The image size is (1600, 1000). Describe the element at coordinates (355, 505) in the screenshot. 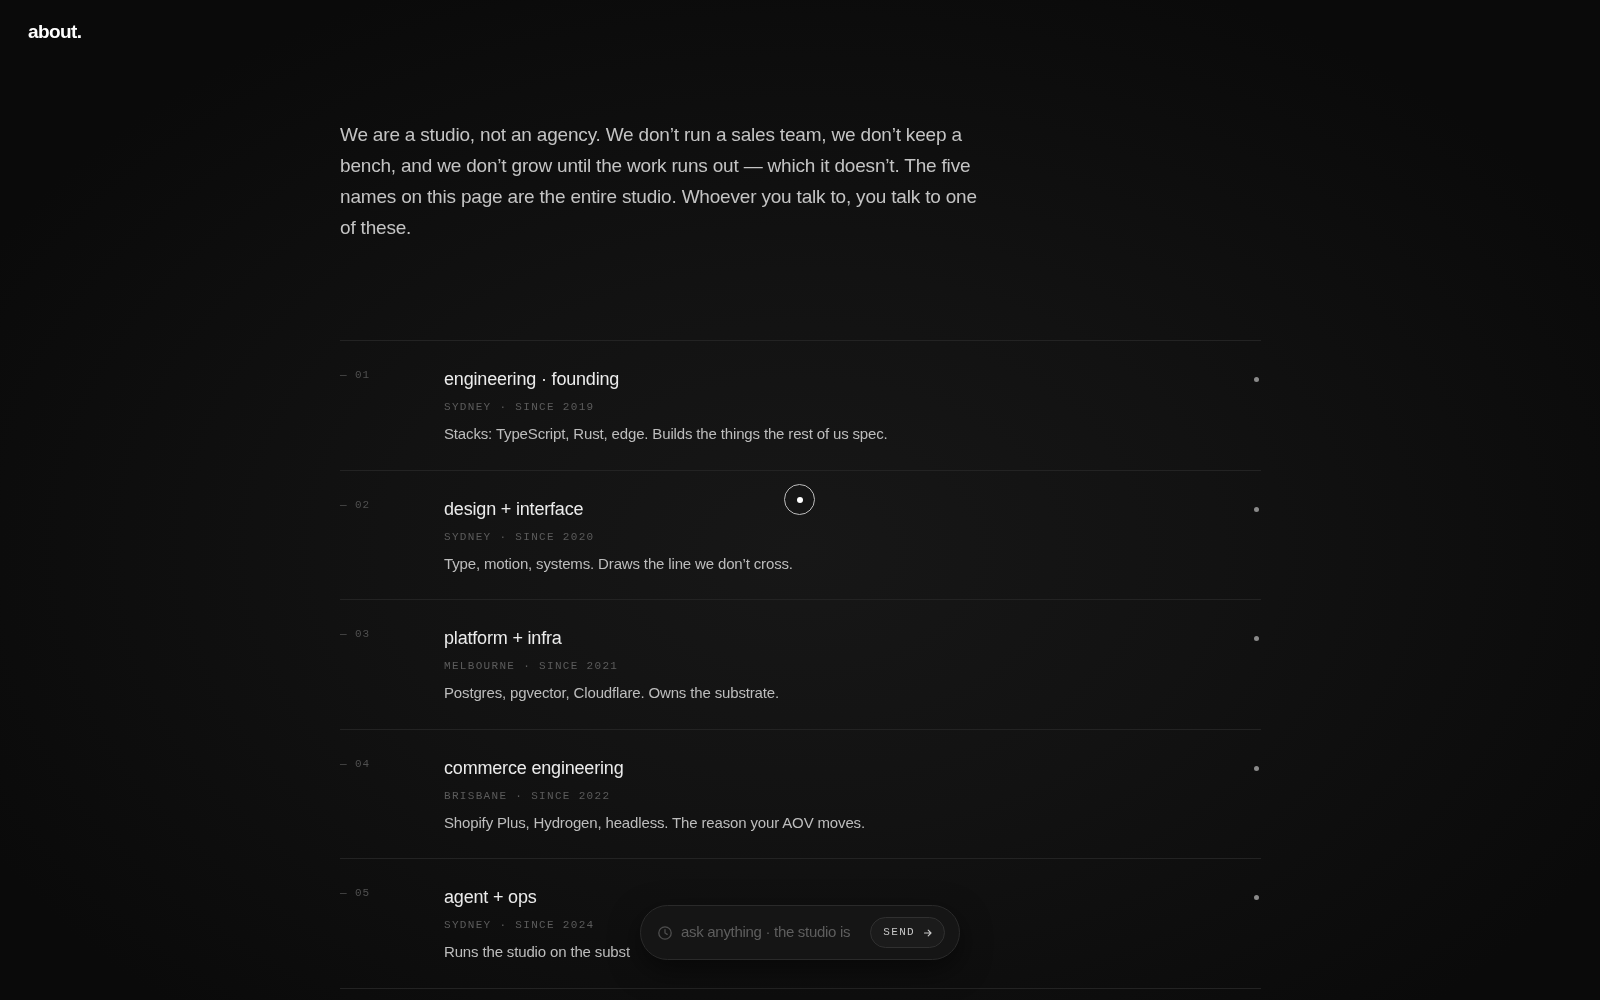

I see `row-number: — 02` at that location.